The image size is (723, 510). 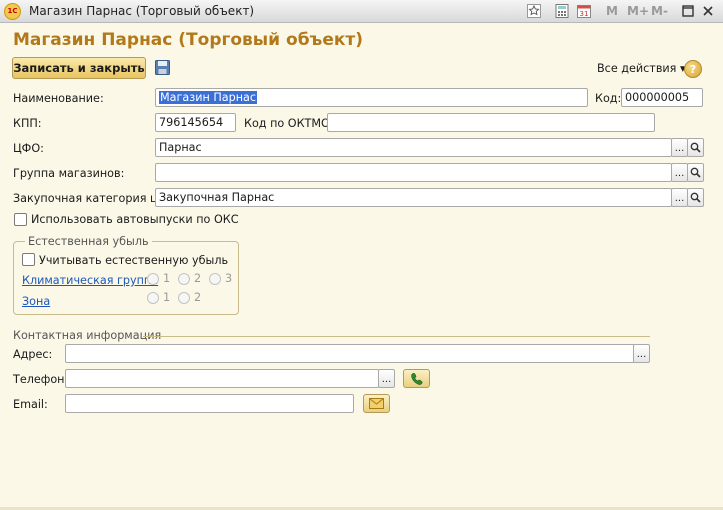 I want to click on favorite-star-icon, so click(x=534, y=11).